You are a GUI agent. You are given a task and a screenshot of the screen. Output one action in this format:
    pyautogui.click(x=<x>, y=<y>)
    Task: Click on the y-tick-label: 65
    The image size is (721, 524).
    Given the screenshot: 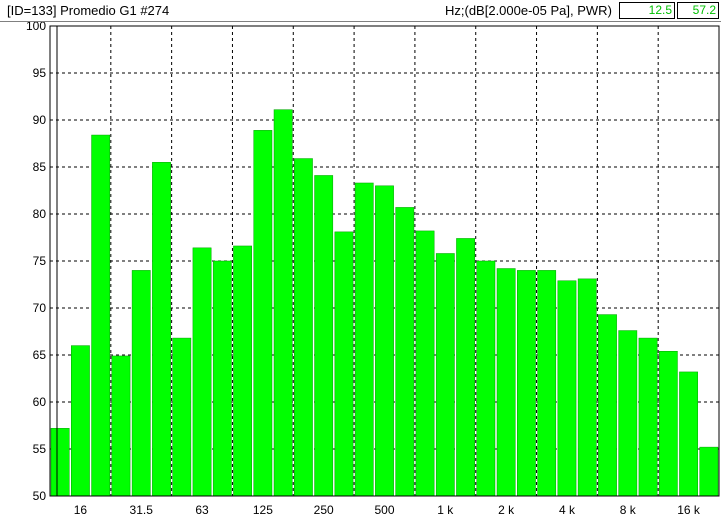 What is the action you would take?
    pyautogui.click(x=40, y=355)
    